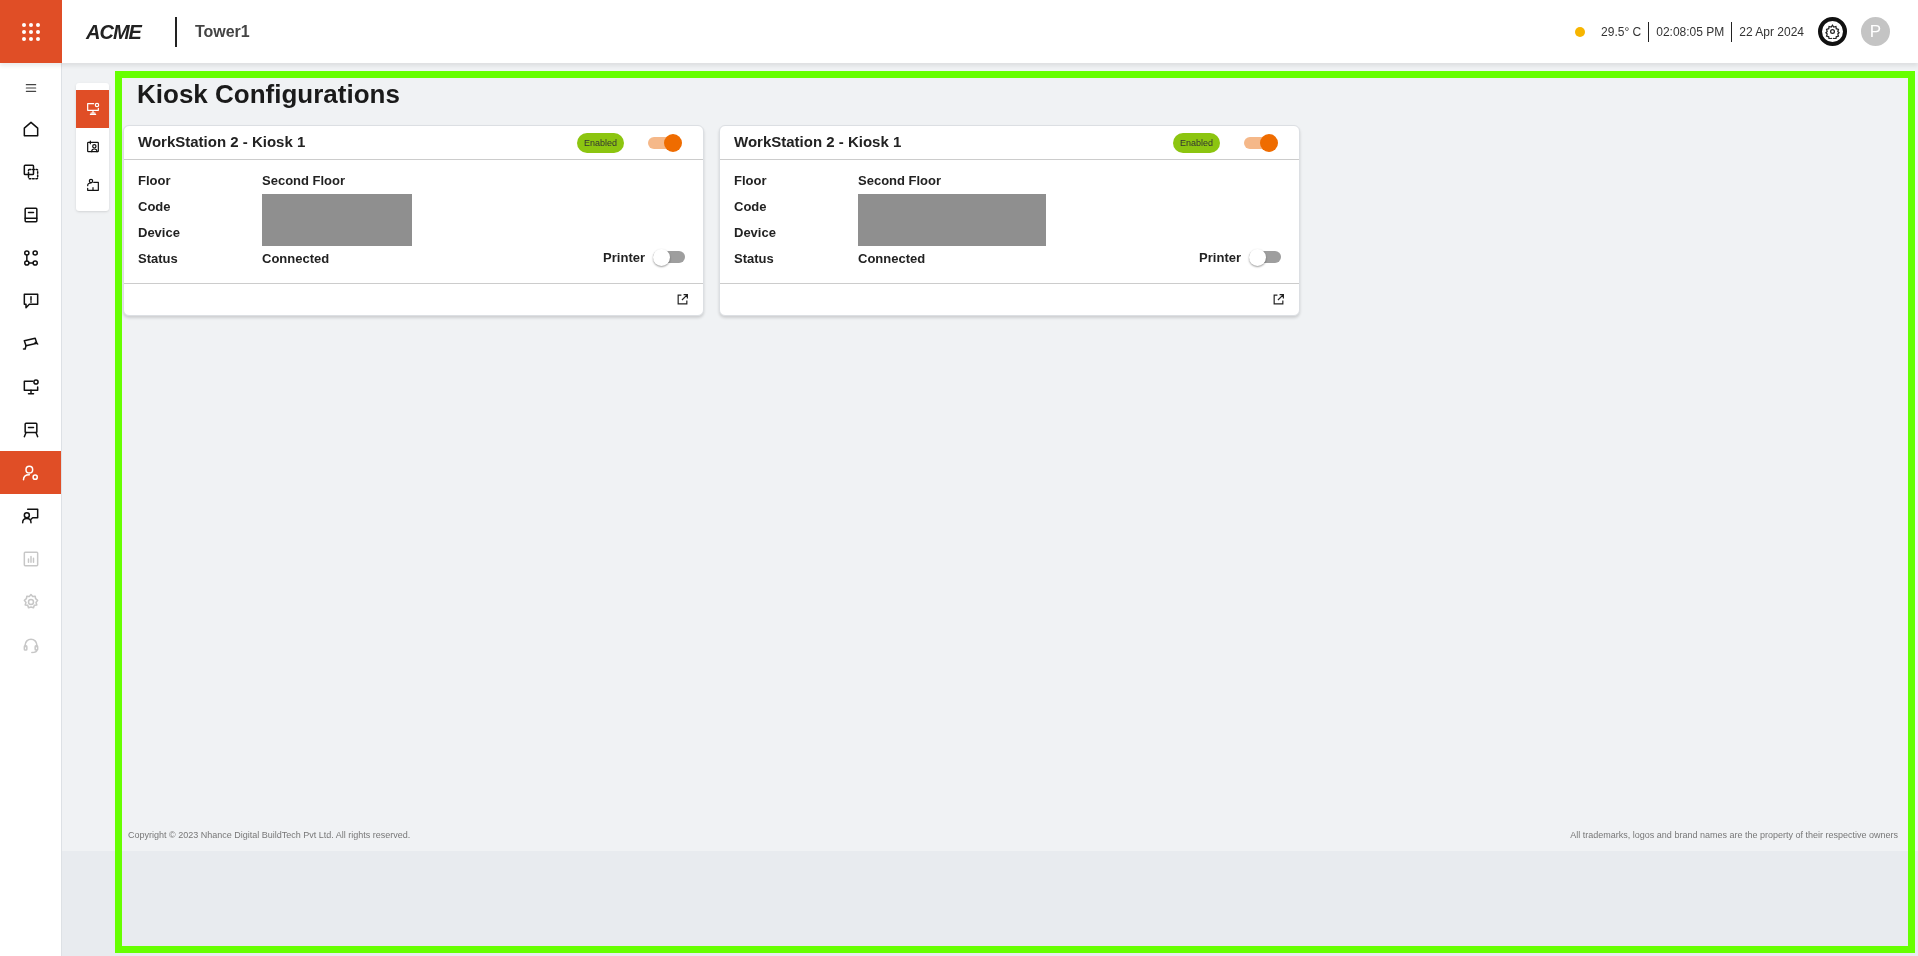 The height and width of the screenshot is (956, 1918). What do you see at coordinates (1621, 32) in the screenshot?
I see `temperature: 29.5° C` at bounding box center [1621, 32].